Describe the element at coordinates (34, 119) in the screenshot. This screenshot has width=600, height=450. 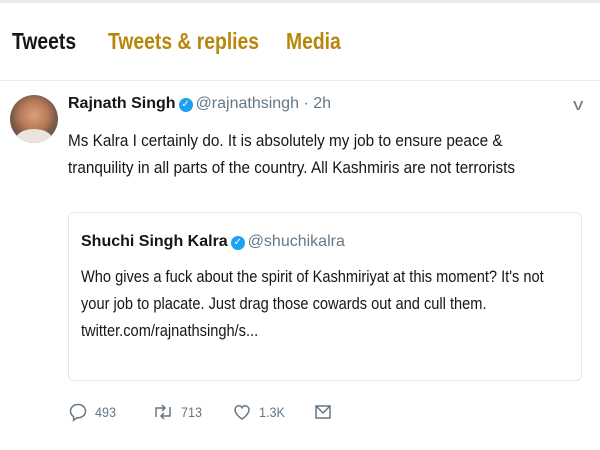
I see `avatar` at that location.